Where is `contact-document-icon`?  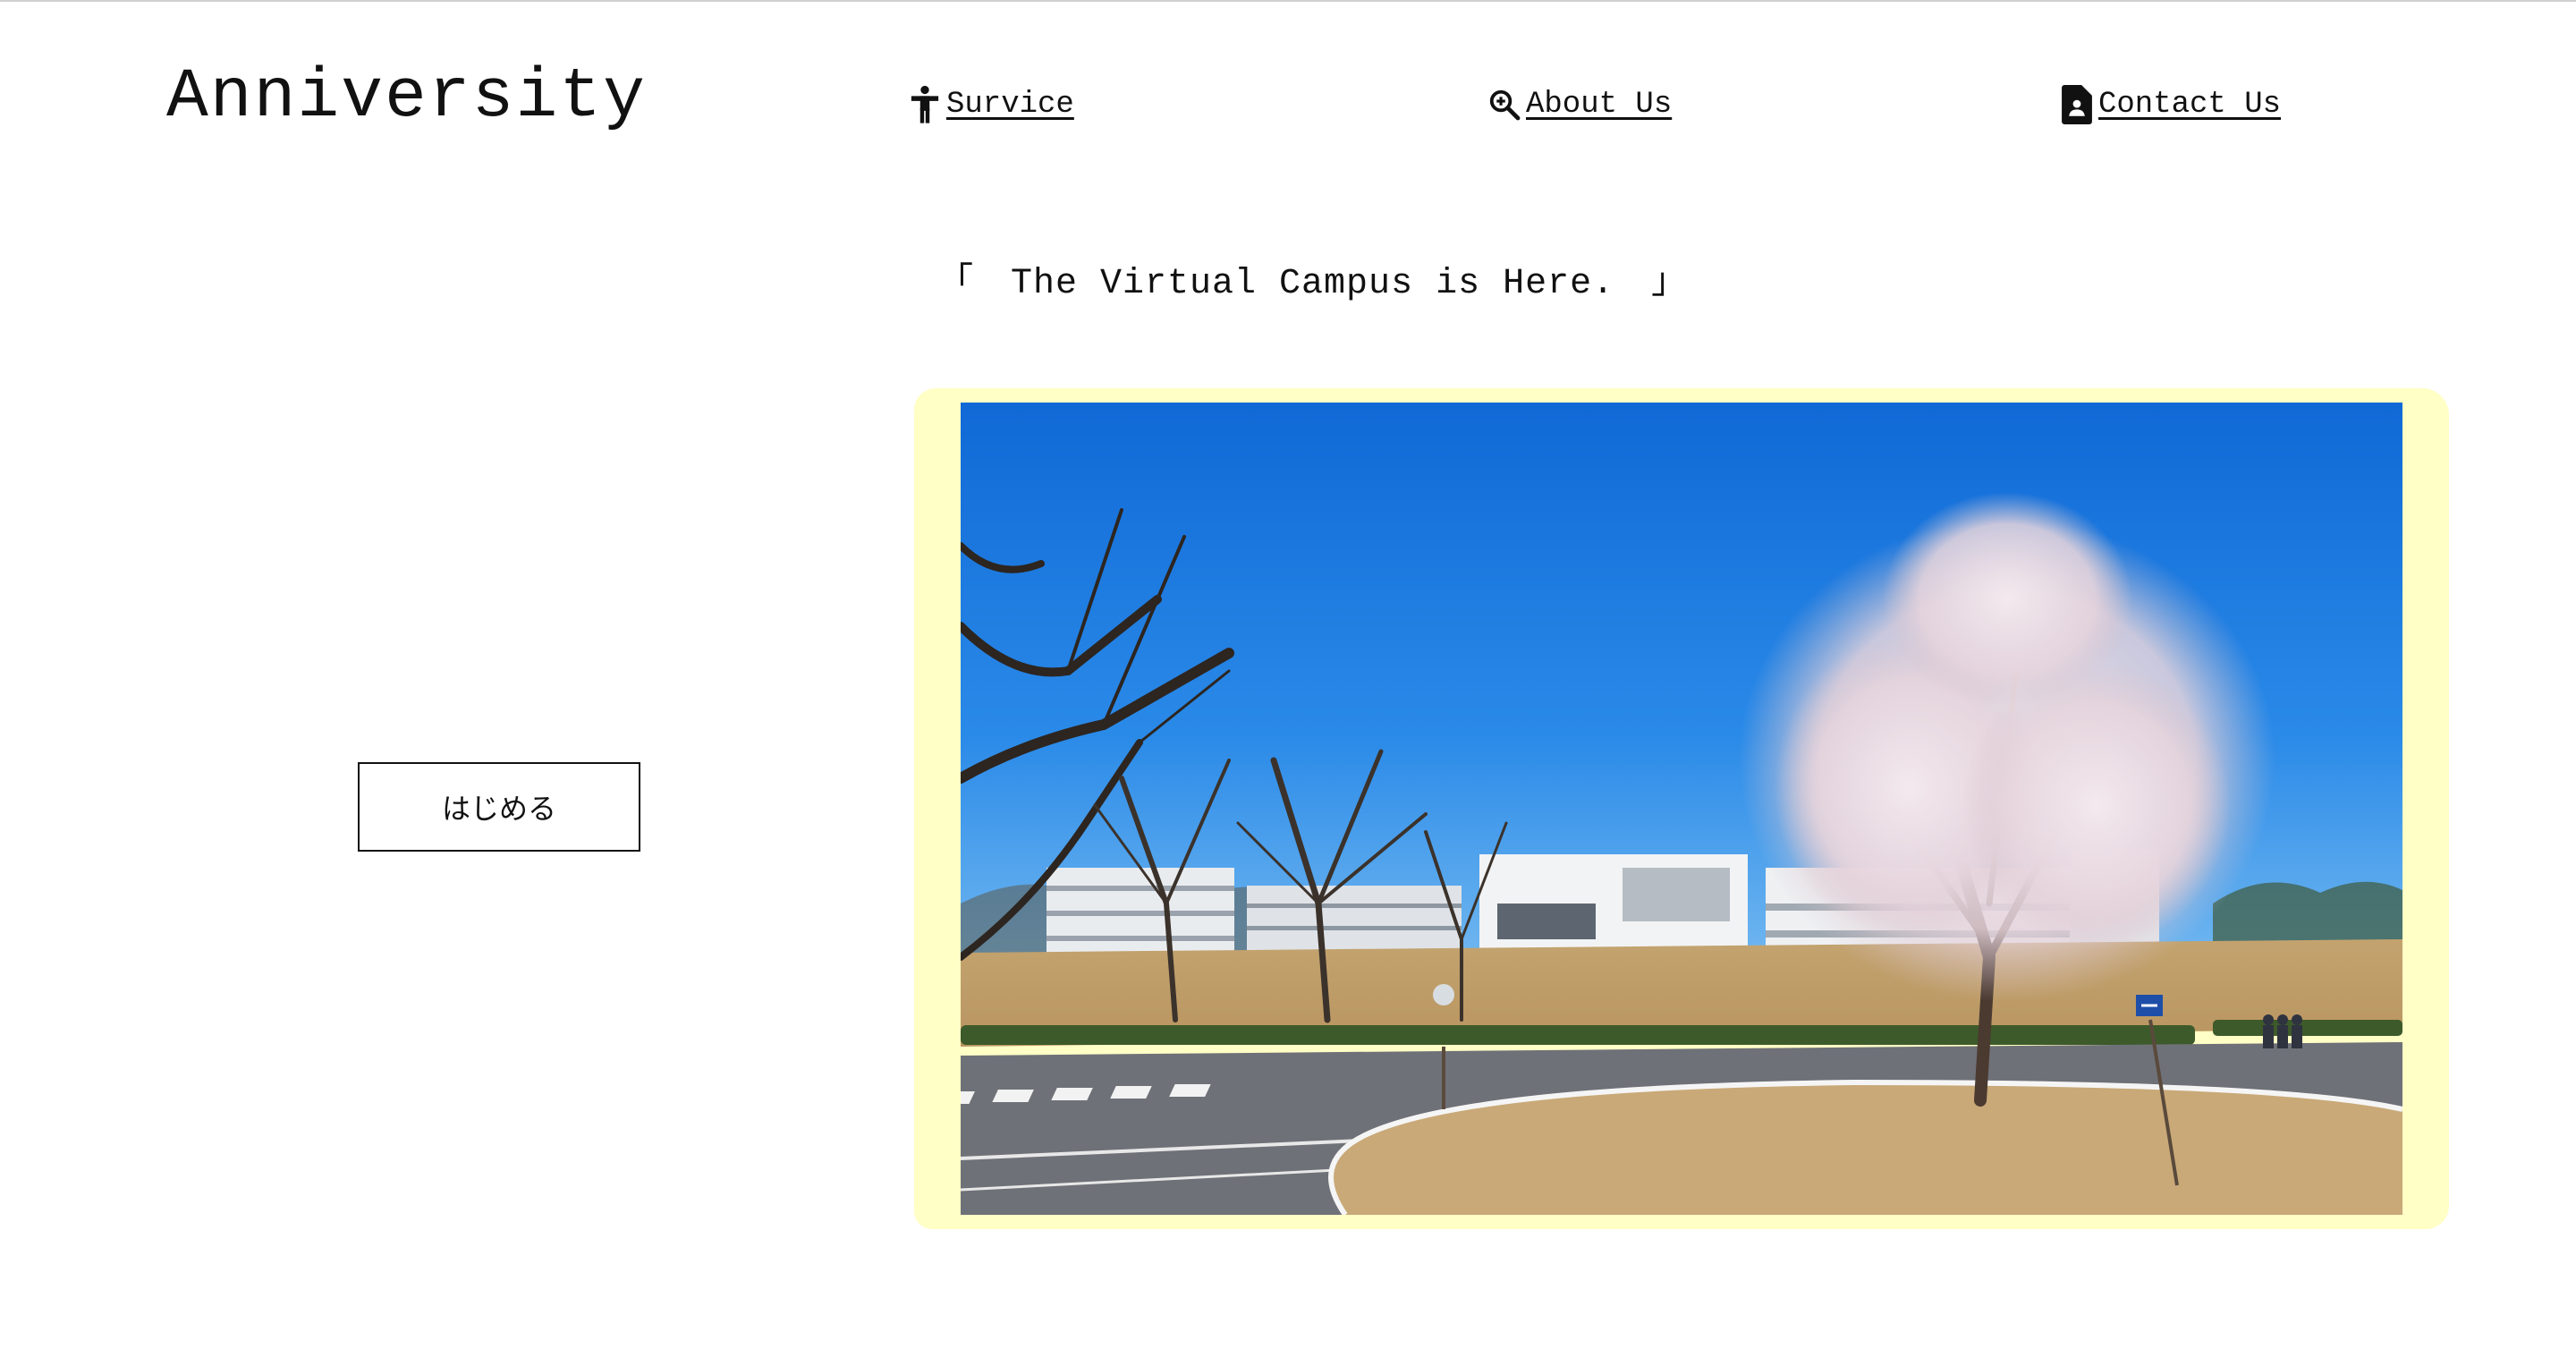 contact-document-icon is located at coordinates (2077, 104).